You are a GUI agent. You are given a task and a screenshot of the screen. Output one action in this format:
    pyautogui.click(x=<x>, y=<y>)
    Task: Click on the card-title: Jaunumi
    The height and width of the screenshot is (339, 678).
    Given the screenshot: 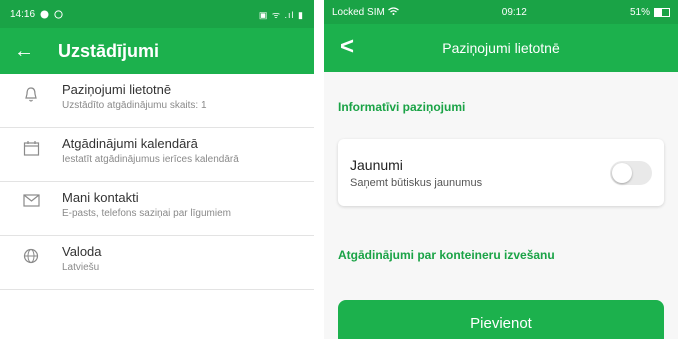 What is the action you would take?
    pyautogui.click(x=376, y=164)
    